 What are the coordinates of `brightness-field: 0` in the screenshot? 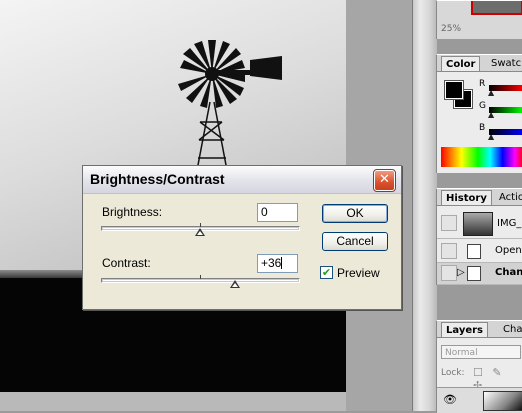 It's located at (277, 212).